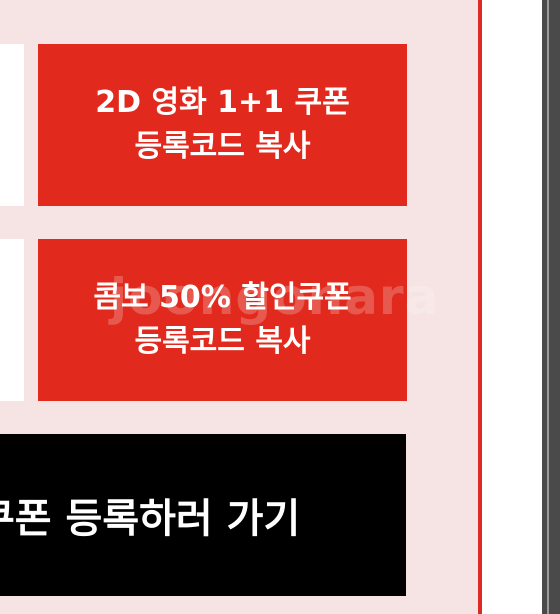 This screenshot has height=614, width=560. Describe the element at coordinates (512, 307) in the screenshot. I see `side-panel` at that location.